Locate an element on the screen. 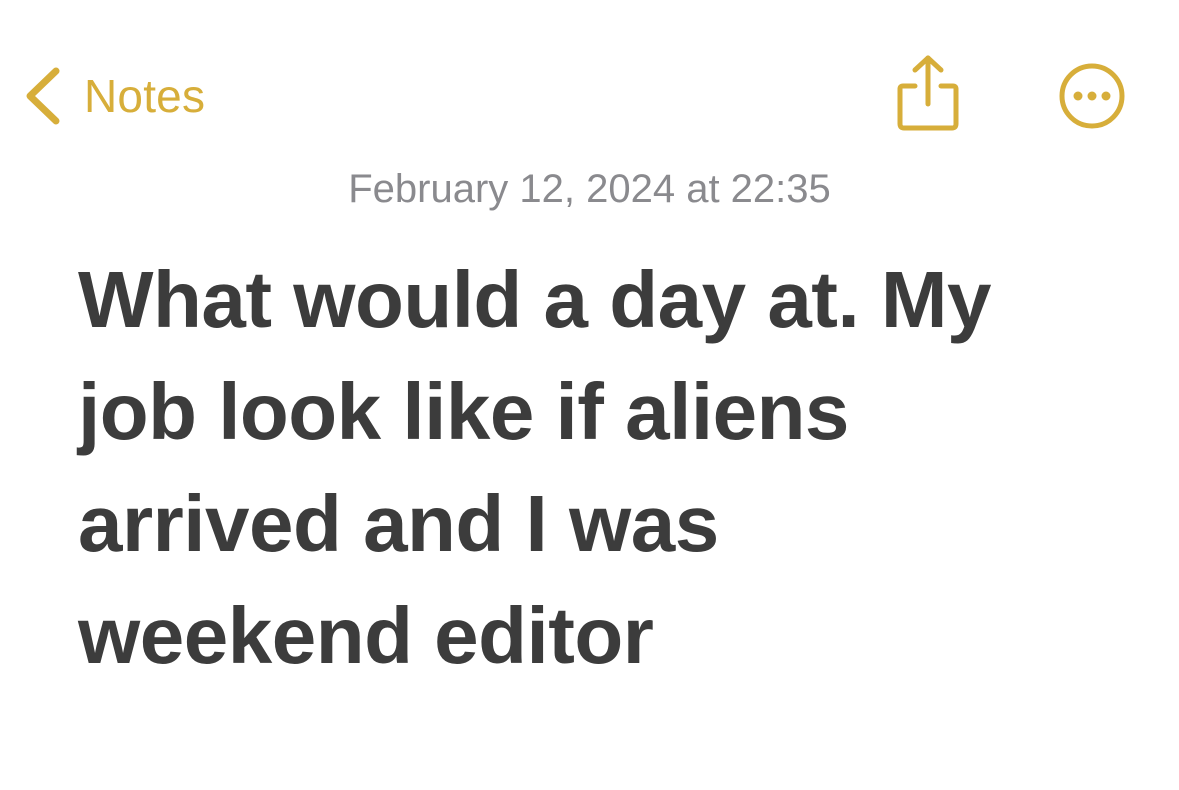 The height and width of the screenshot is (790, 1179). share-icon is located at coordinates (928, 96).